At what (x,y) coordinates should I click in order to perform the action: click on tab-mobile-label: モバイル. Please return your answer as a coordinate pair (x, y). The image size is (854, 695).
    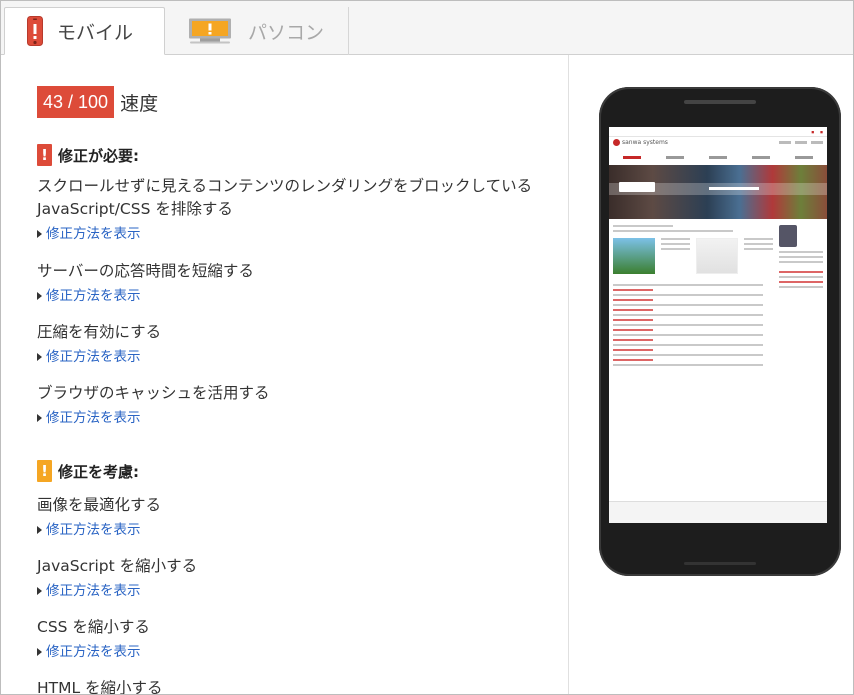
    Looking at the image, I should click on (95, 32).